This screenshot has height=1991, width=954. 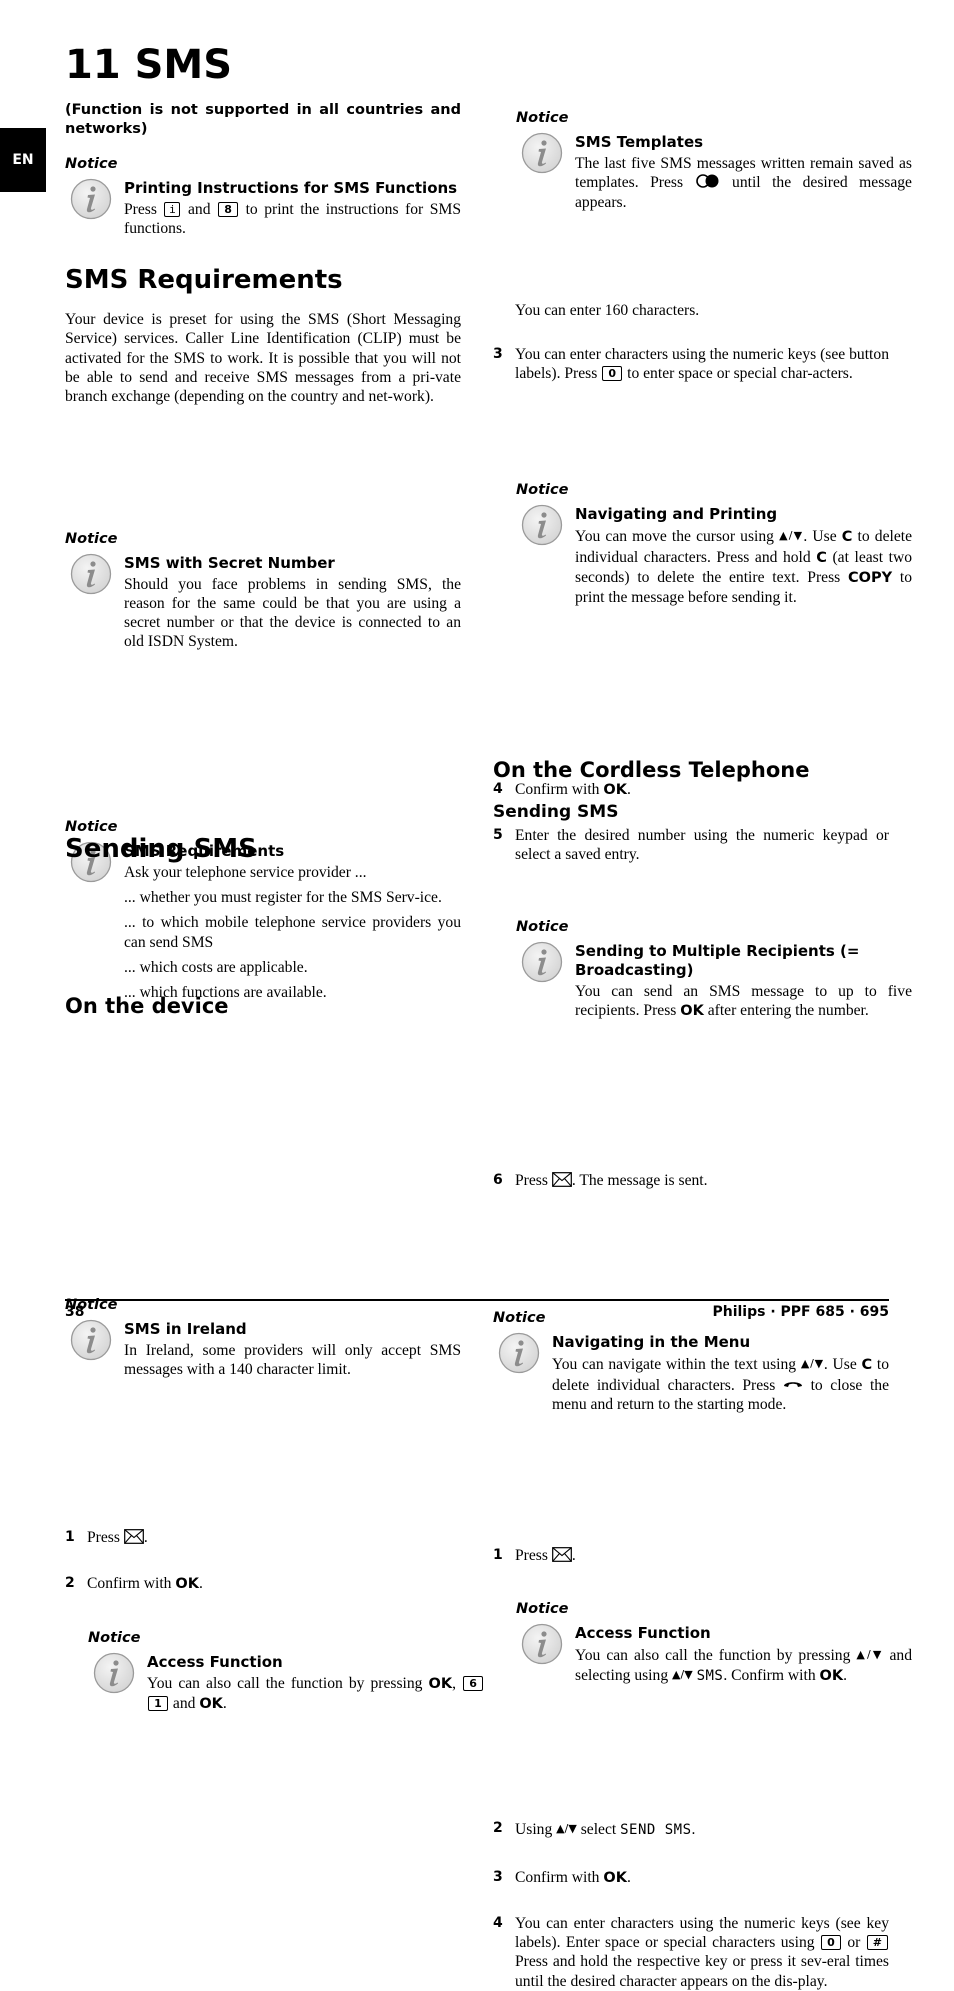 I want to click on device-step-6: 6 Press . The message is sent., so click(x=600, y=1181).